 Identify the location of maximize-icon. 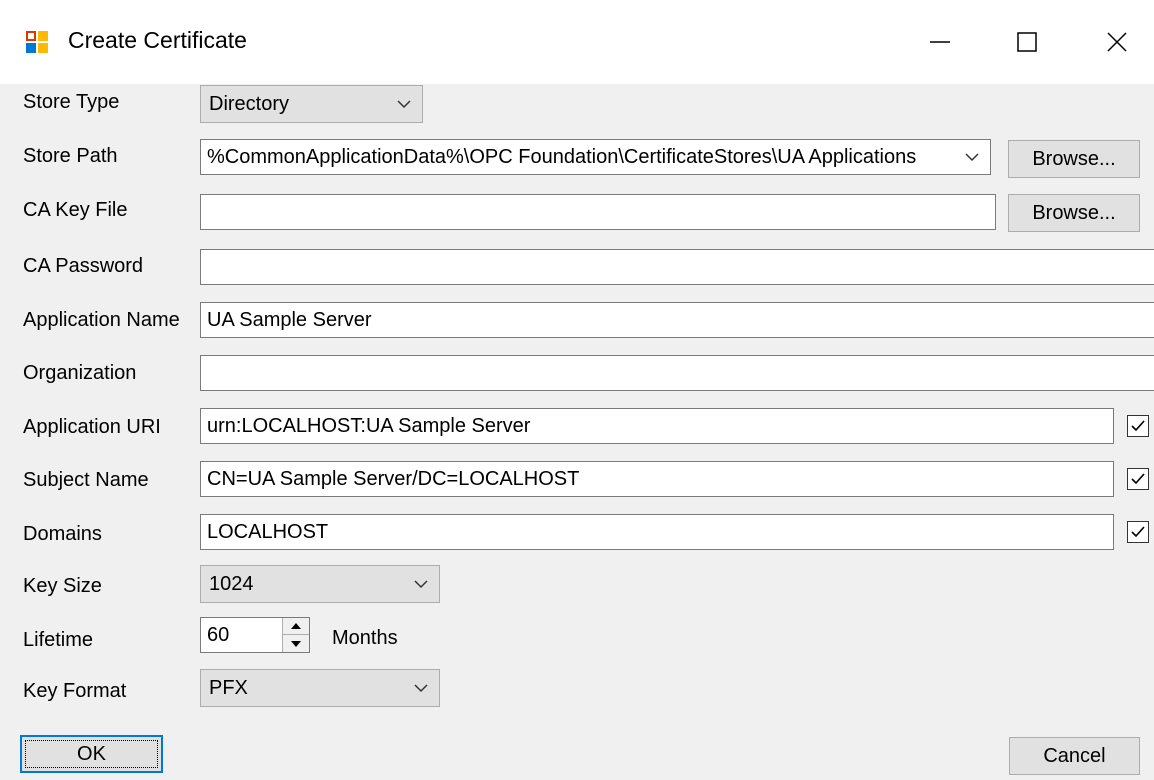
(1027, 42).